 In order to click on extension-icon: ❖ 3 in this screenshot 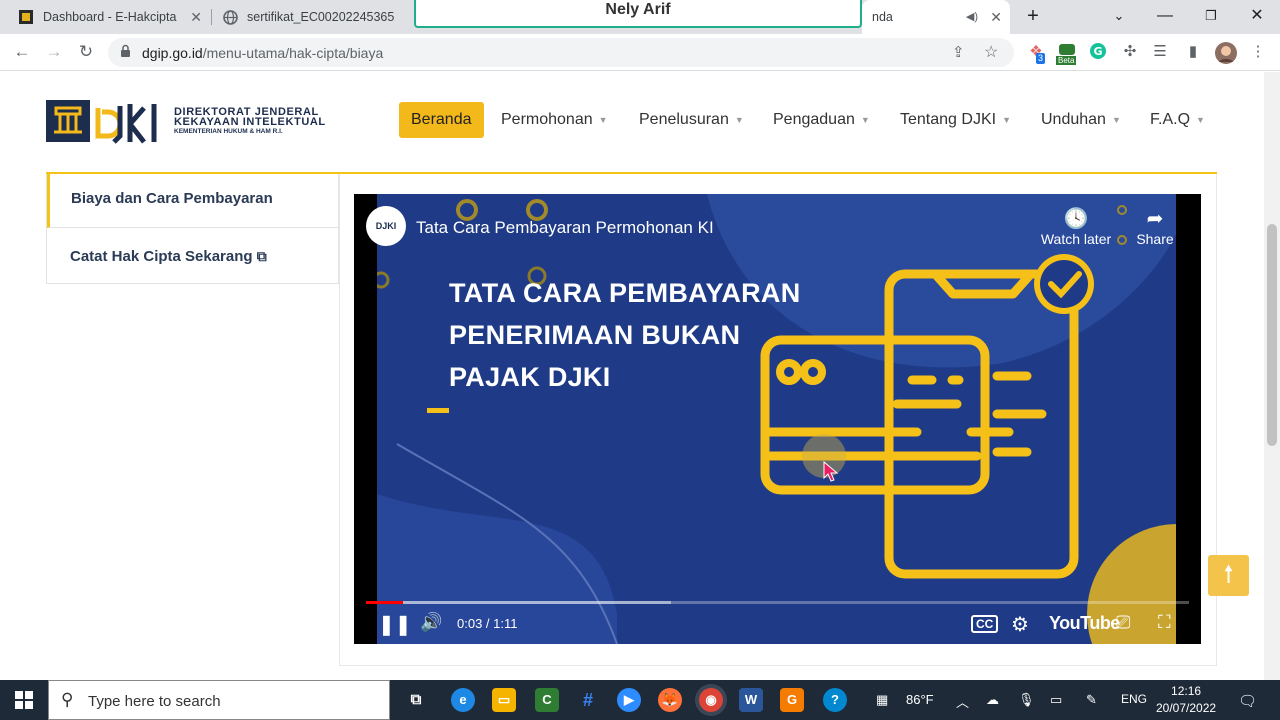, I will do `click(1036, 53)`.